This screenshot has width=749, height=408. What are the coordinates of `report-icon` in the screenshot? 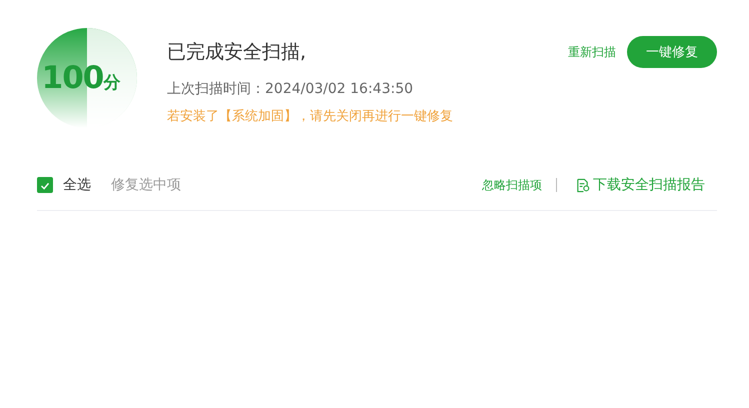 It's located at (582, 185).